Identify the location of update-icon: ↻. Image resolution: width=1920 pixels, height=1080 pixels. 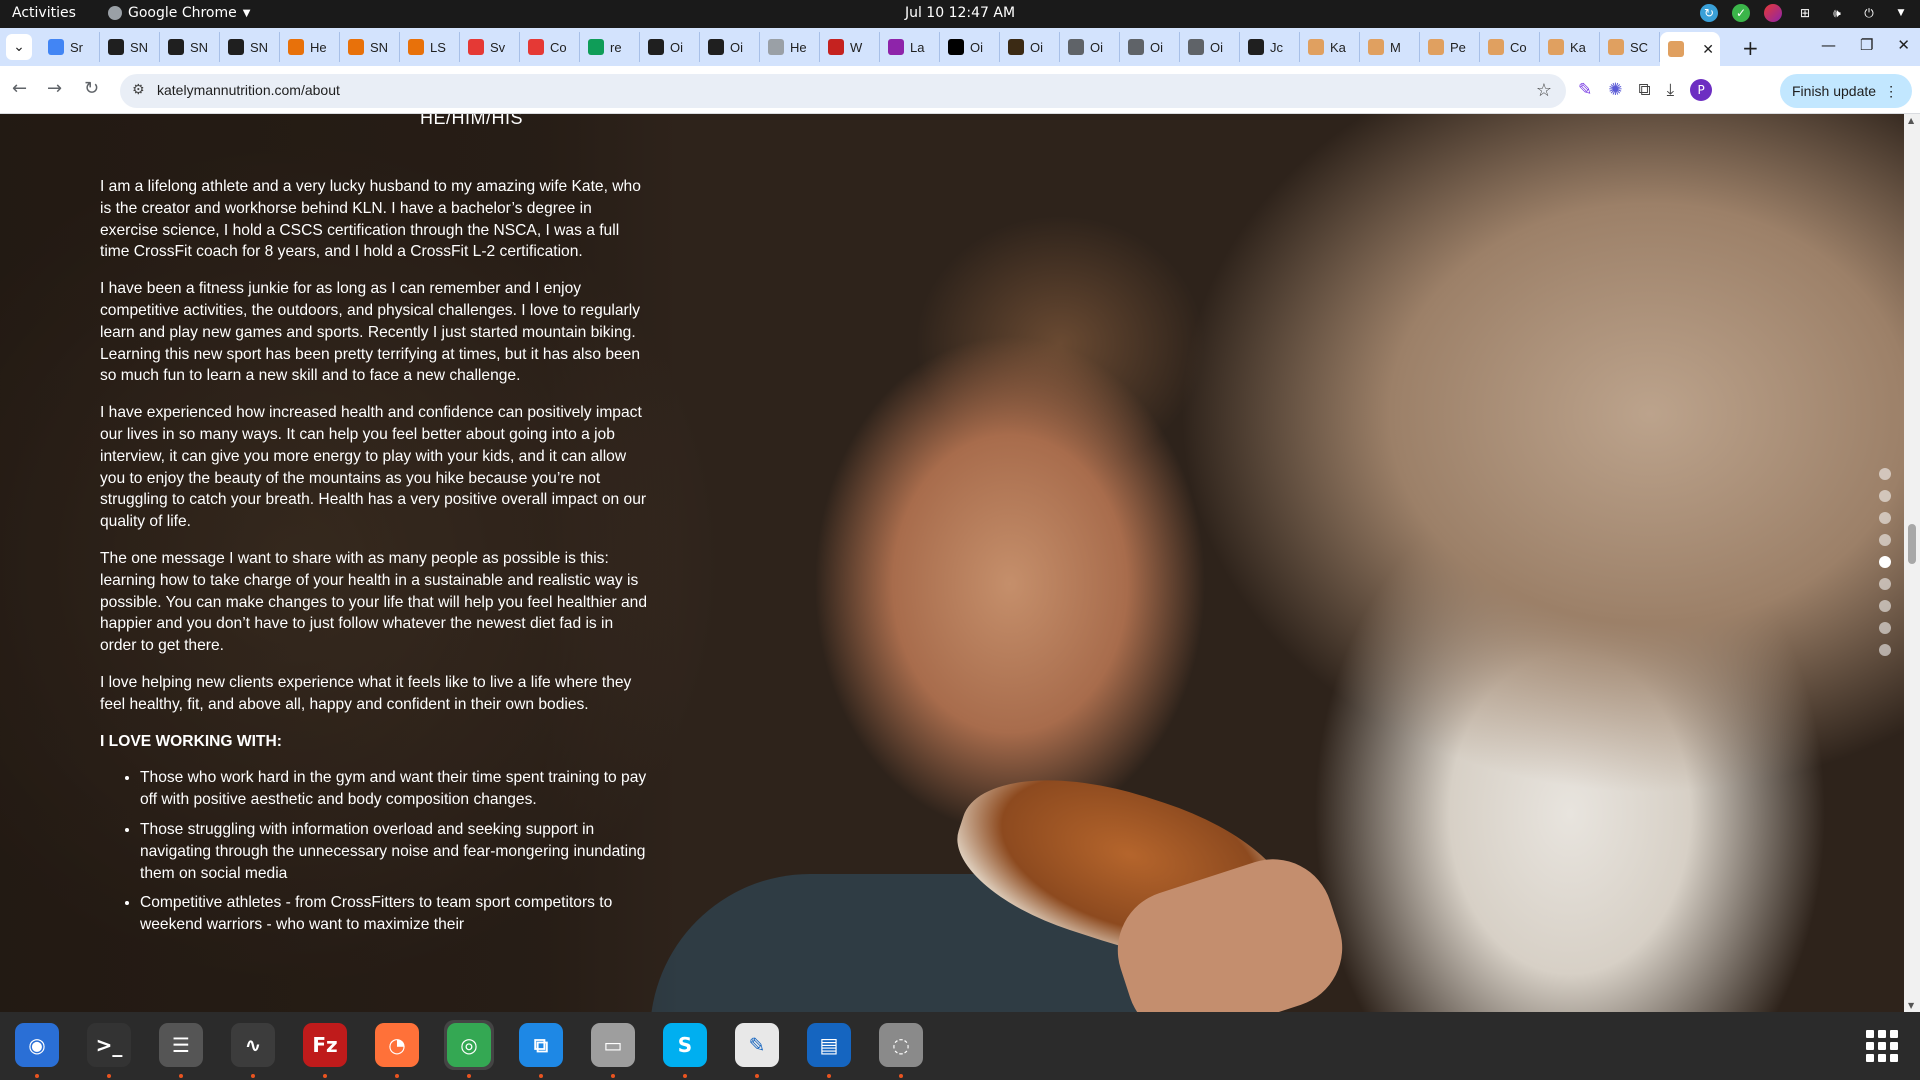
(1709, 13).